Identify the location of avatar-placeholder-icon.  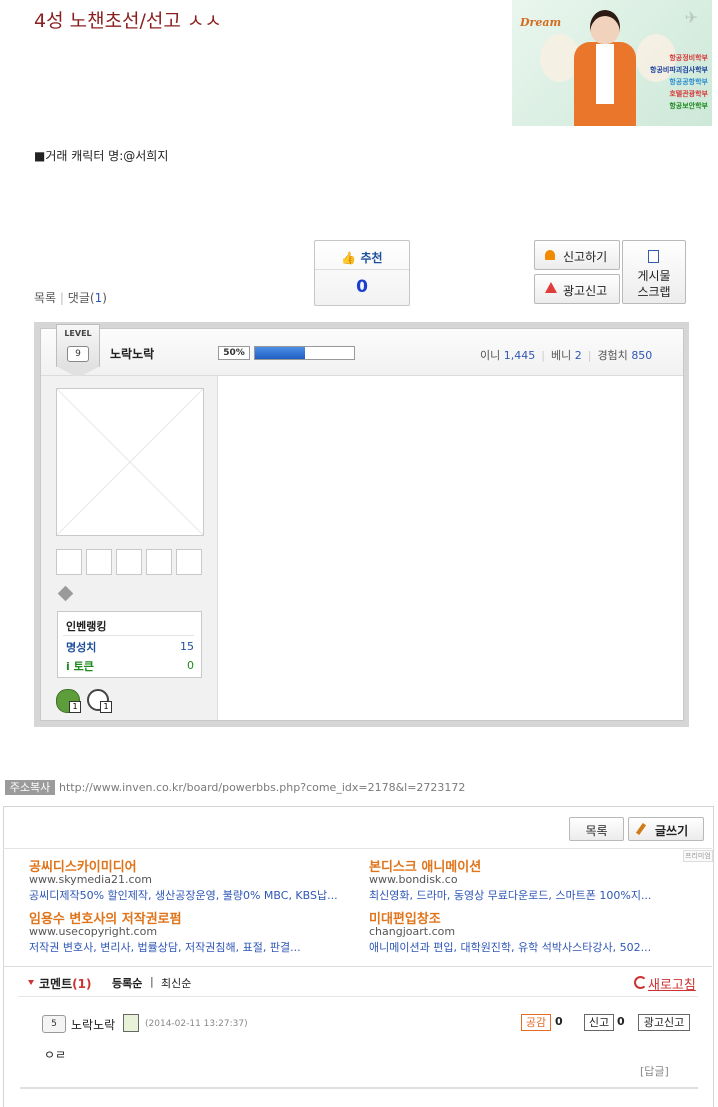
(130, 462).